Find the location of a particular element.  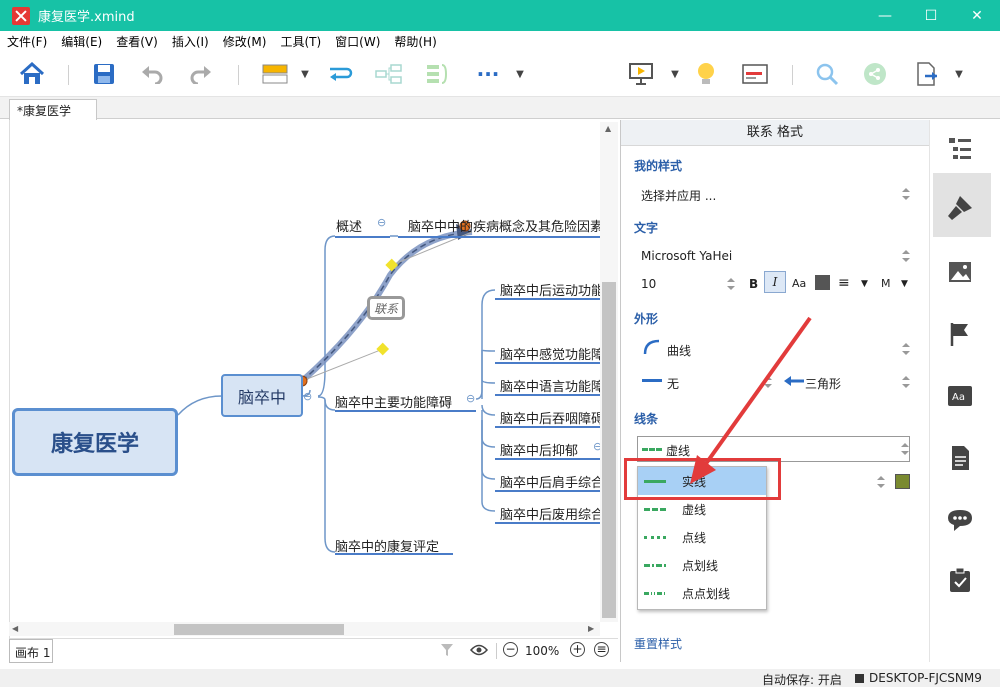

arrow-start-none: 无 is located at coordinates (673, 383).